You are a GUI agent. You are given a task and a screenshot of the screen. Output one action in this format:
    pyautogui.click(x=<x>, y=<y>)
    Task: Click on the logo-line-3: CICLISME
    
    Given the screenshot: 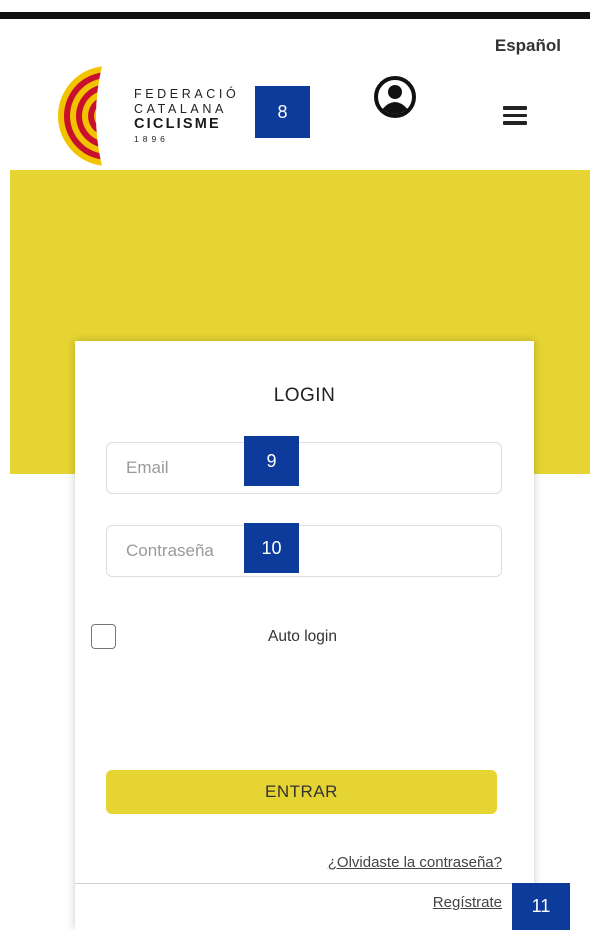 What is the action you would take?
    pyautogui.click(x=177, y=124)
    